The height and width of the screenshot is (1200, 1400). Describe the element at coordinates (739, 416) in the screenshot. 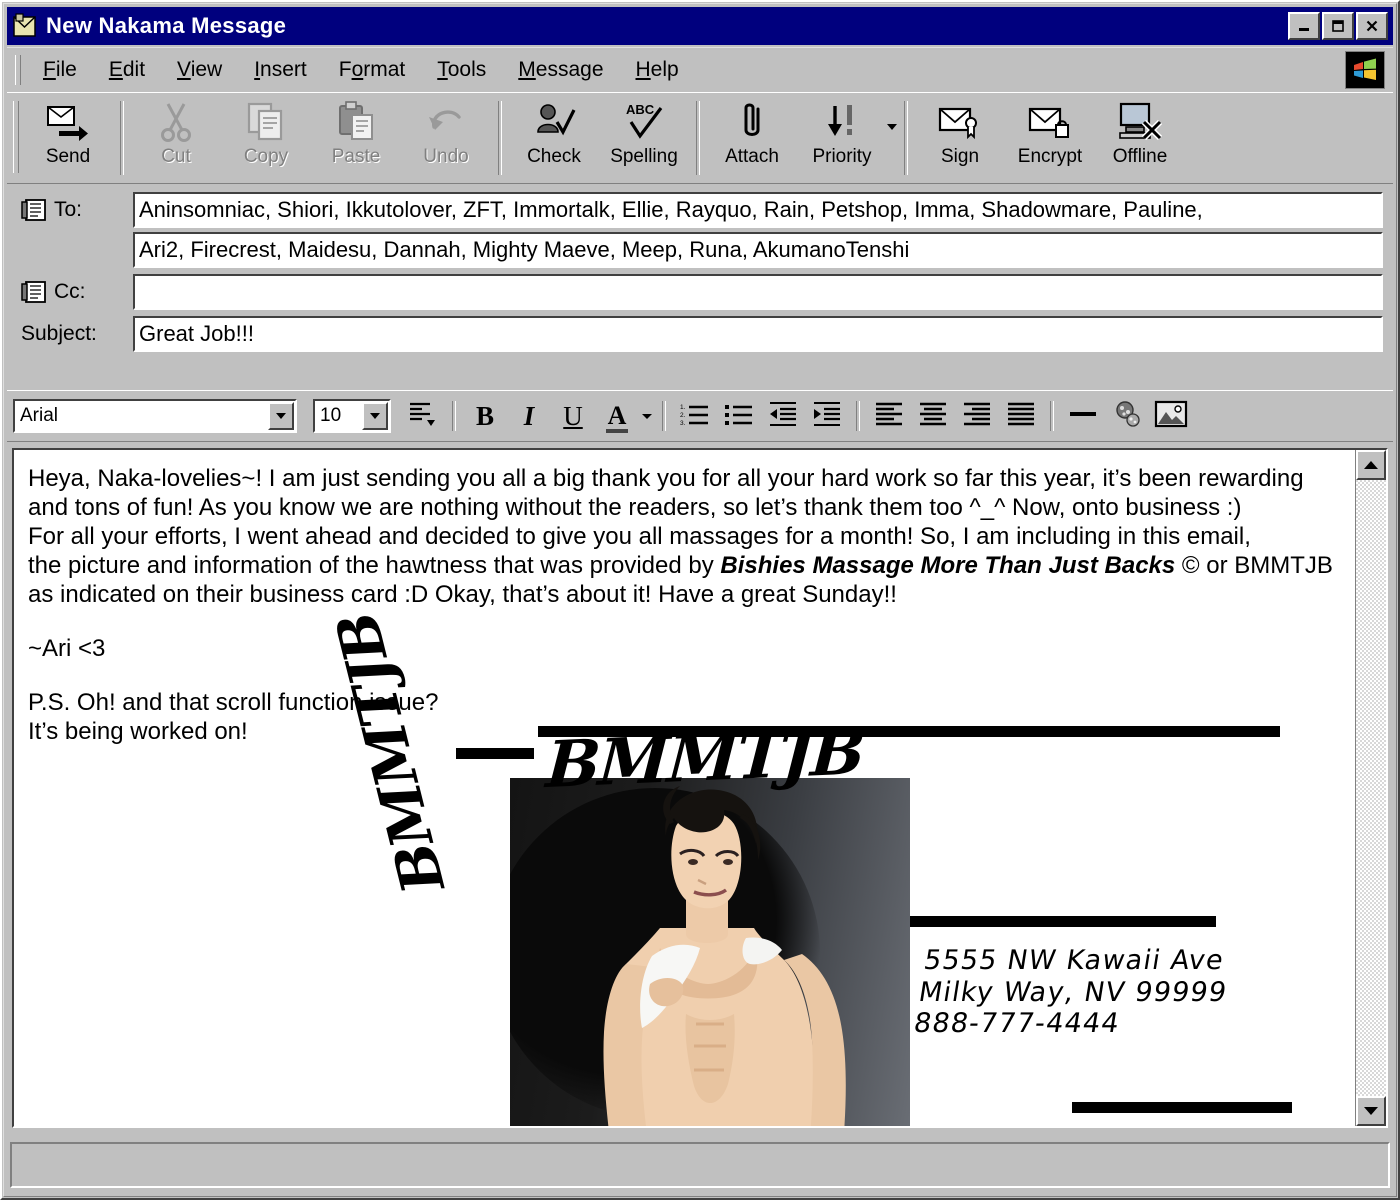

I see `bulleted-list-button` at that location.